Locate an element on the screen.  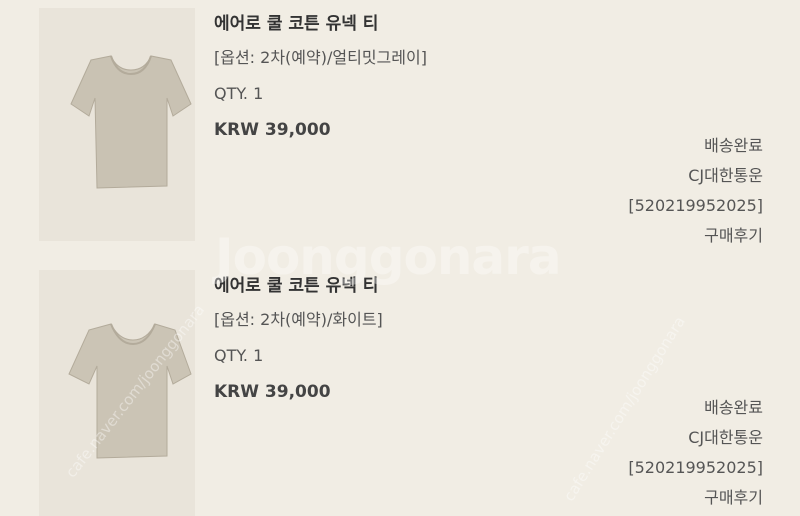
product-option: [옵션: 2차(예약)/화이트] is located at coordinates (298, 319).